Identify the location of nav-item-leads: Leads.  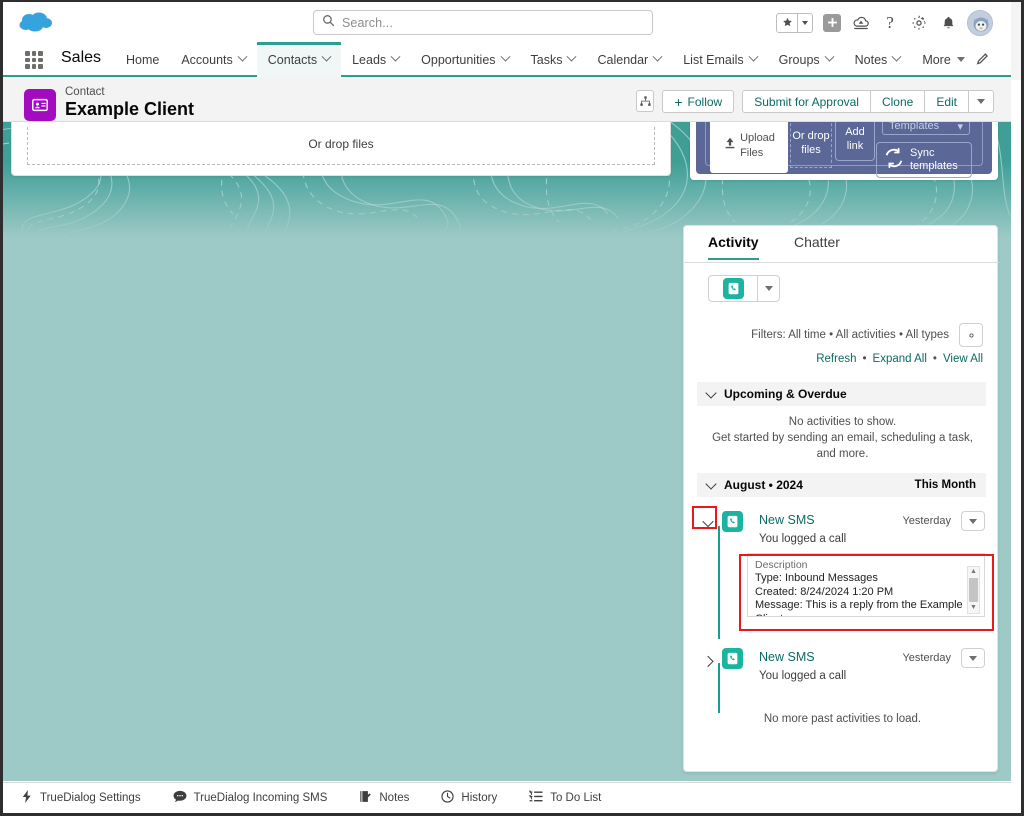
(375, 59).